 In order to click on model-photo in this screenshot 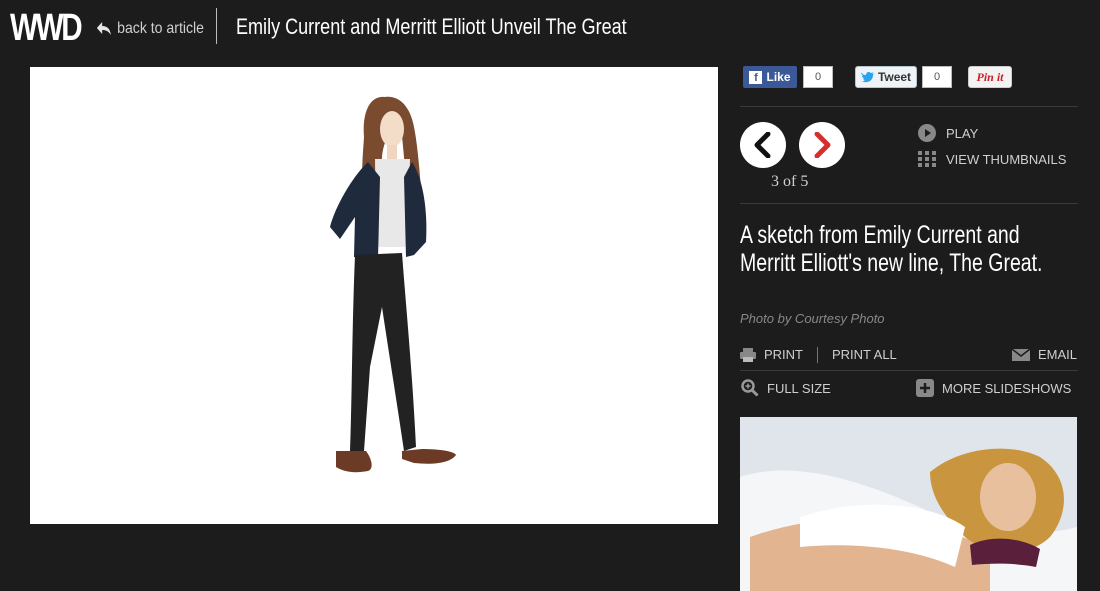, I will do `click(908, 504)`.